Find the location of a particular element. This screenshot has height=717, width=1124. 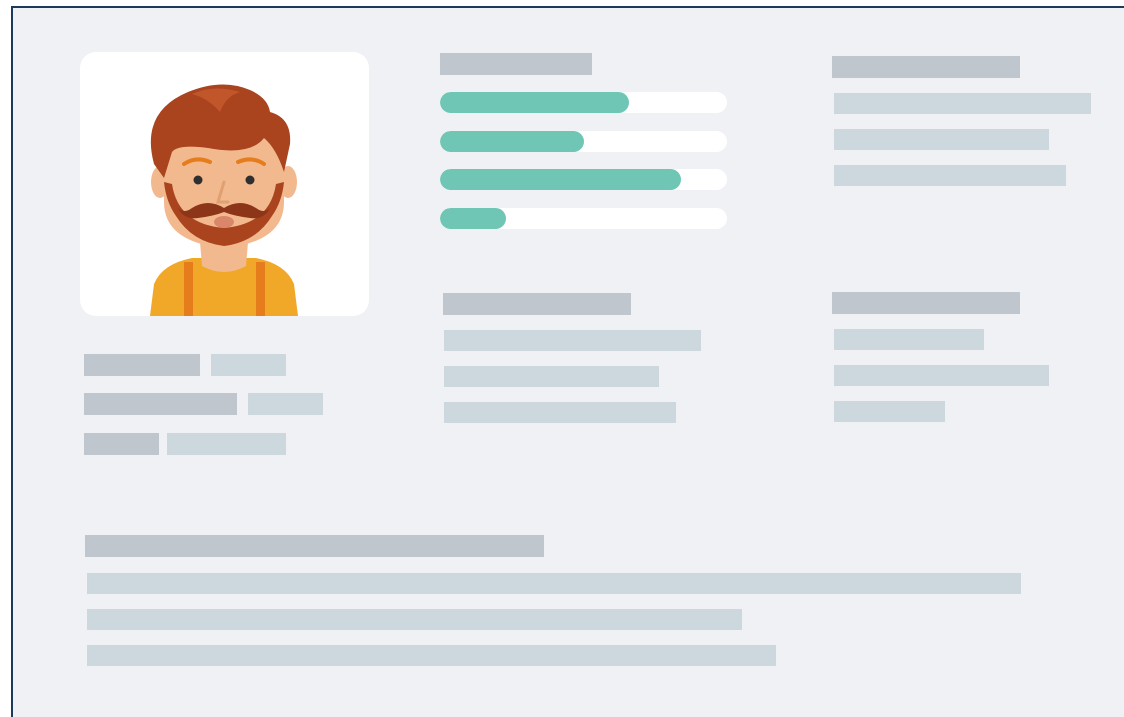

bearded-man-avatar-icon is located at coordinates (224, 200).